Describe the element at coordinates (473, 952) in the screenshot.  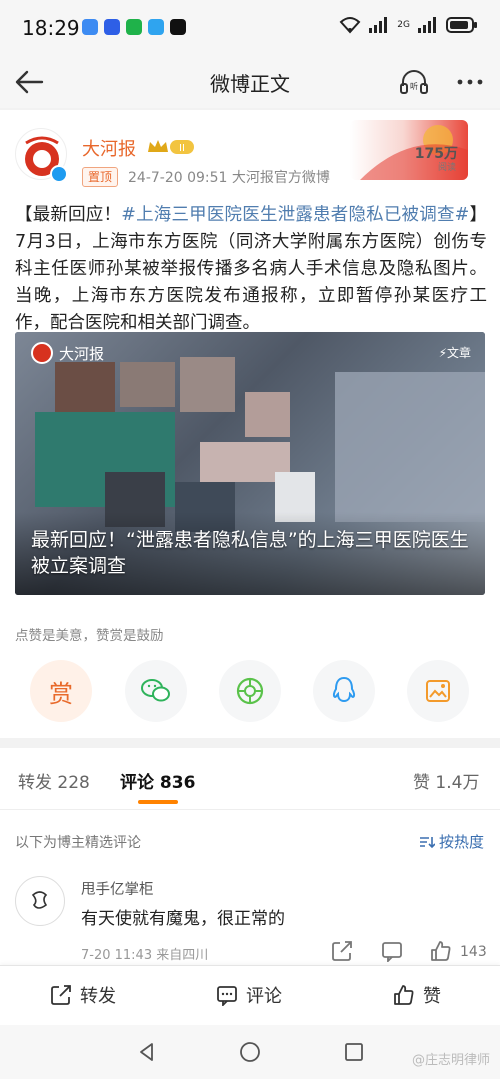
I see `comment-like-count: 143` at that location.